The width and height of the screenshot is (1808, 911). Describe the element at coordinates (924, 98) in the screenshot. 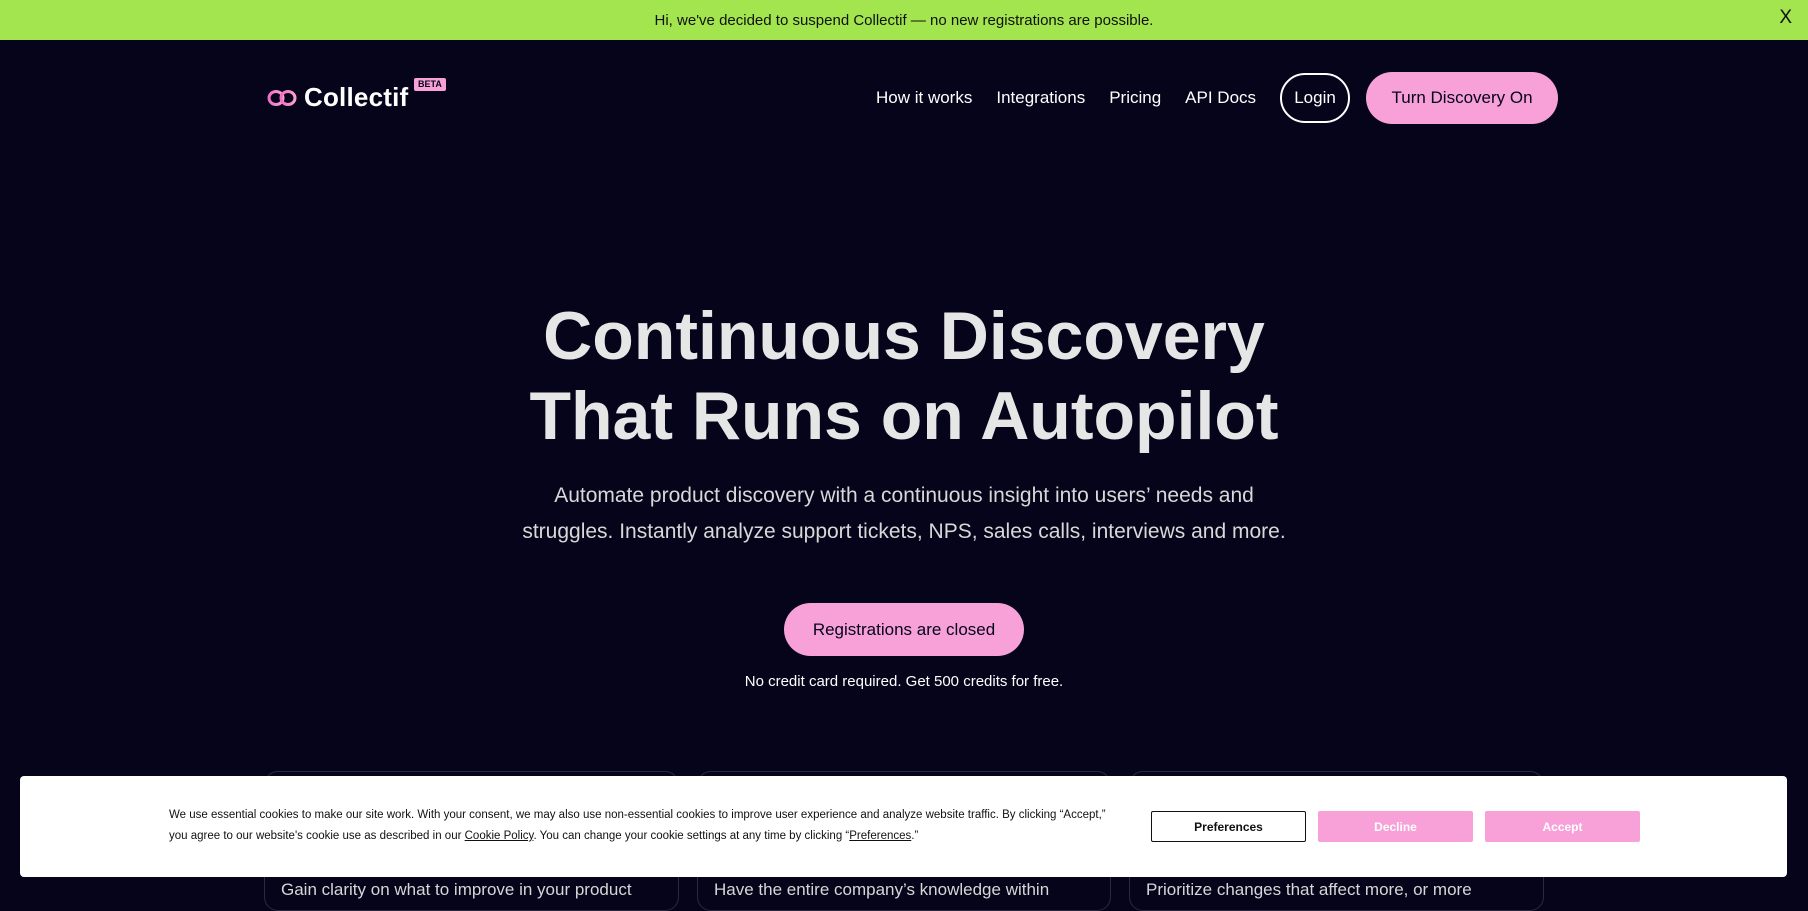

I see `nav-link-how-it-works: How it works` at that location.